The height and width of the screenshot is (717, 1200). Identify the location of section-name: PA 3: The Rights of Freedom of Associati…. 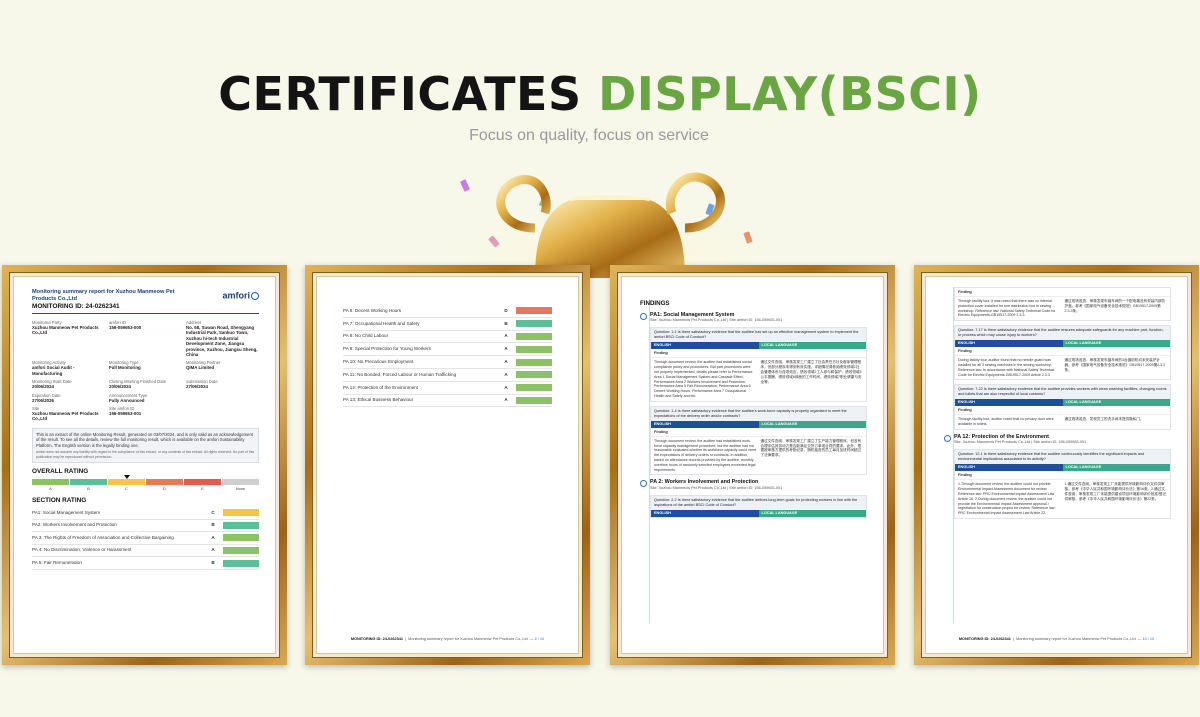
(103, 537).